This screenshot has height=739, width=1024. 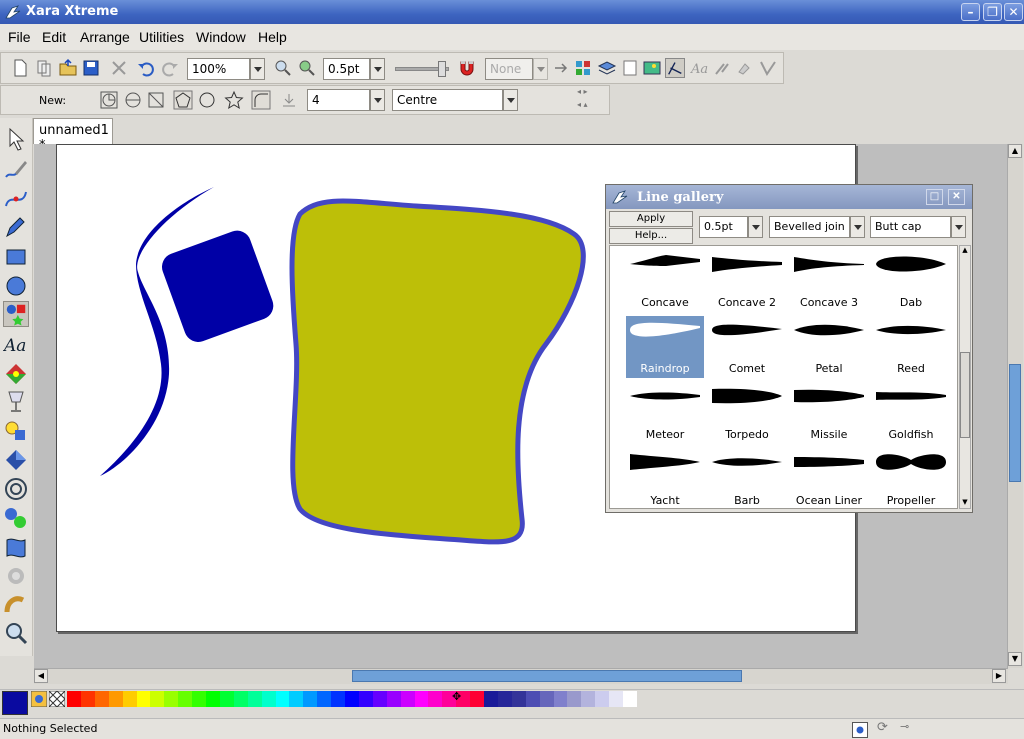 What do you see at coordinates (183, 100) in the screenshot?
I see `polygon-icon` at bounding box center [183, 100].